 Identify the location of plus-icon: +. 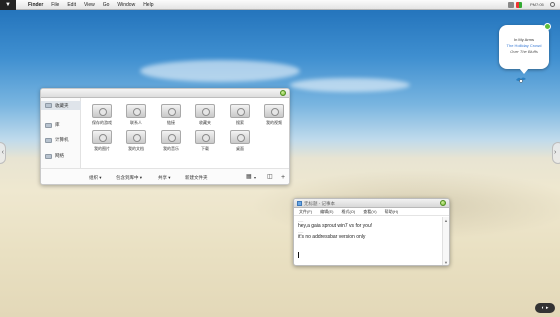
(283, 177).